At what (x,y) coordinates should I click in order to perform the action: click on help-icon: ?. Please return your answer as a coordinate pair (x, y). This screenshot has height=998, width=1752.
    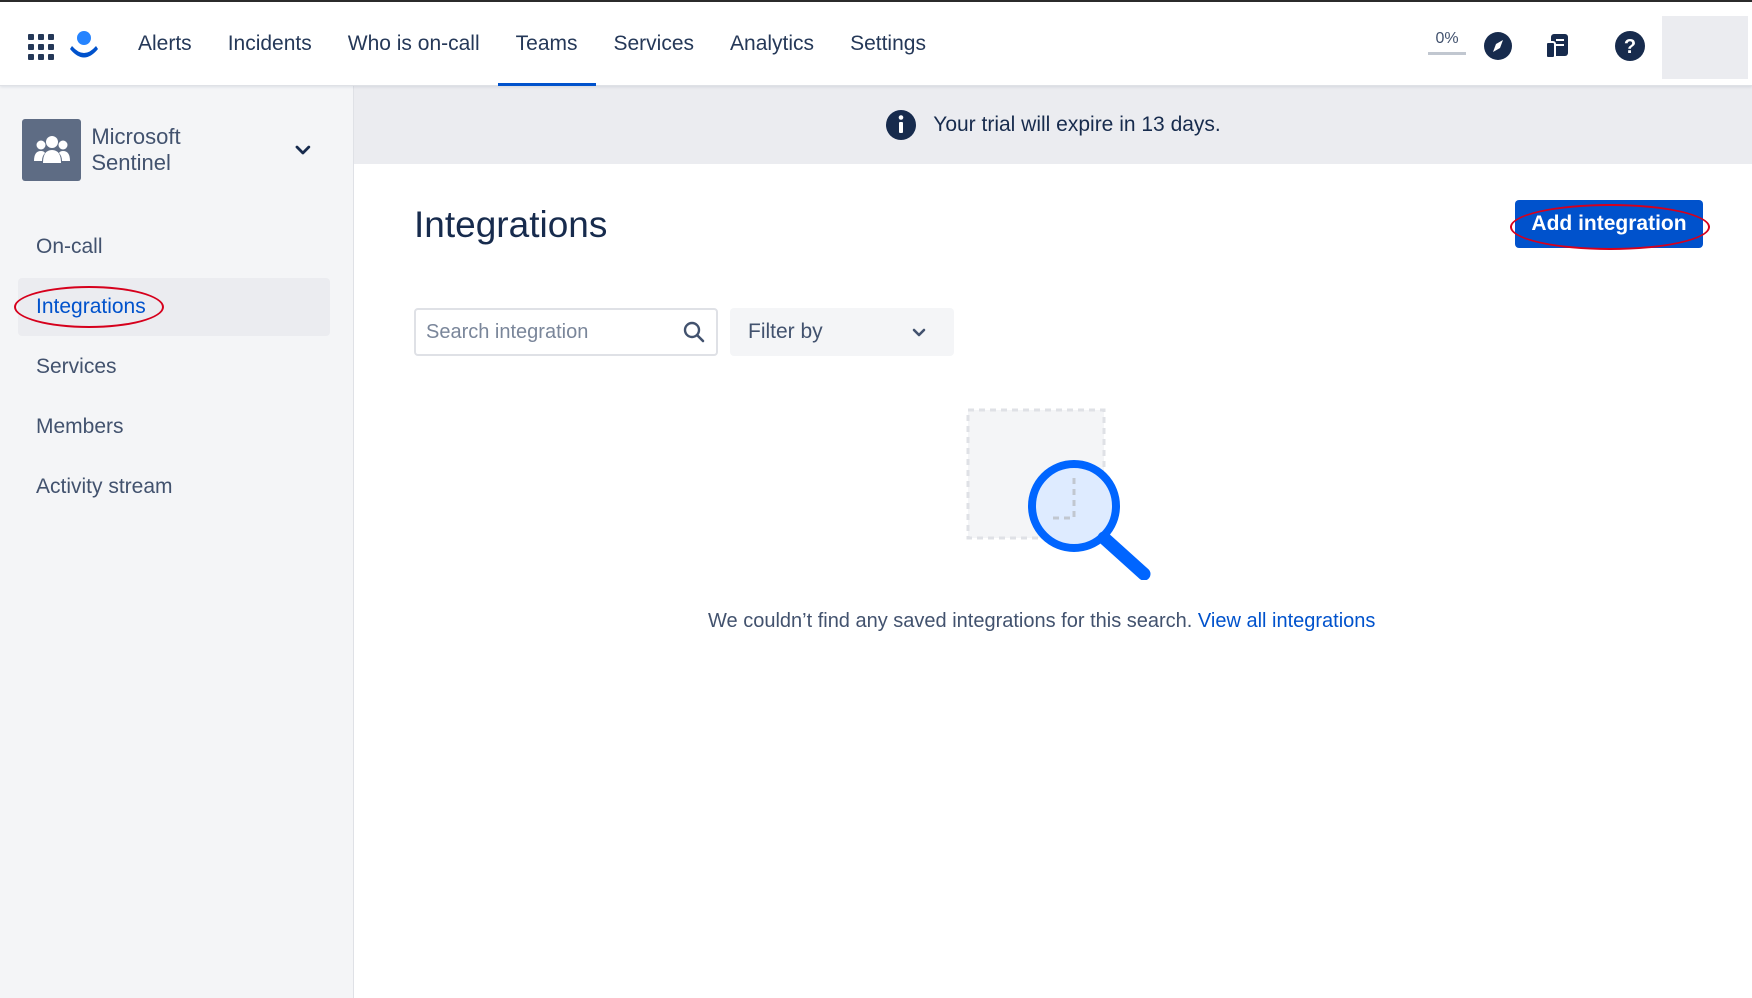
    Looking at the image, I should click on (1630, 46).